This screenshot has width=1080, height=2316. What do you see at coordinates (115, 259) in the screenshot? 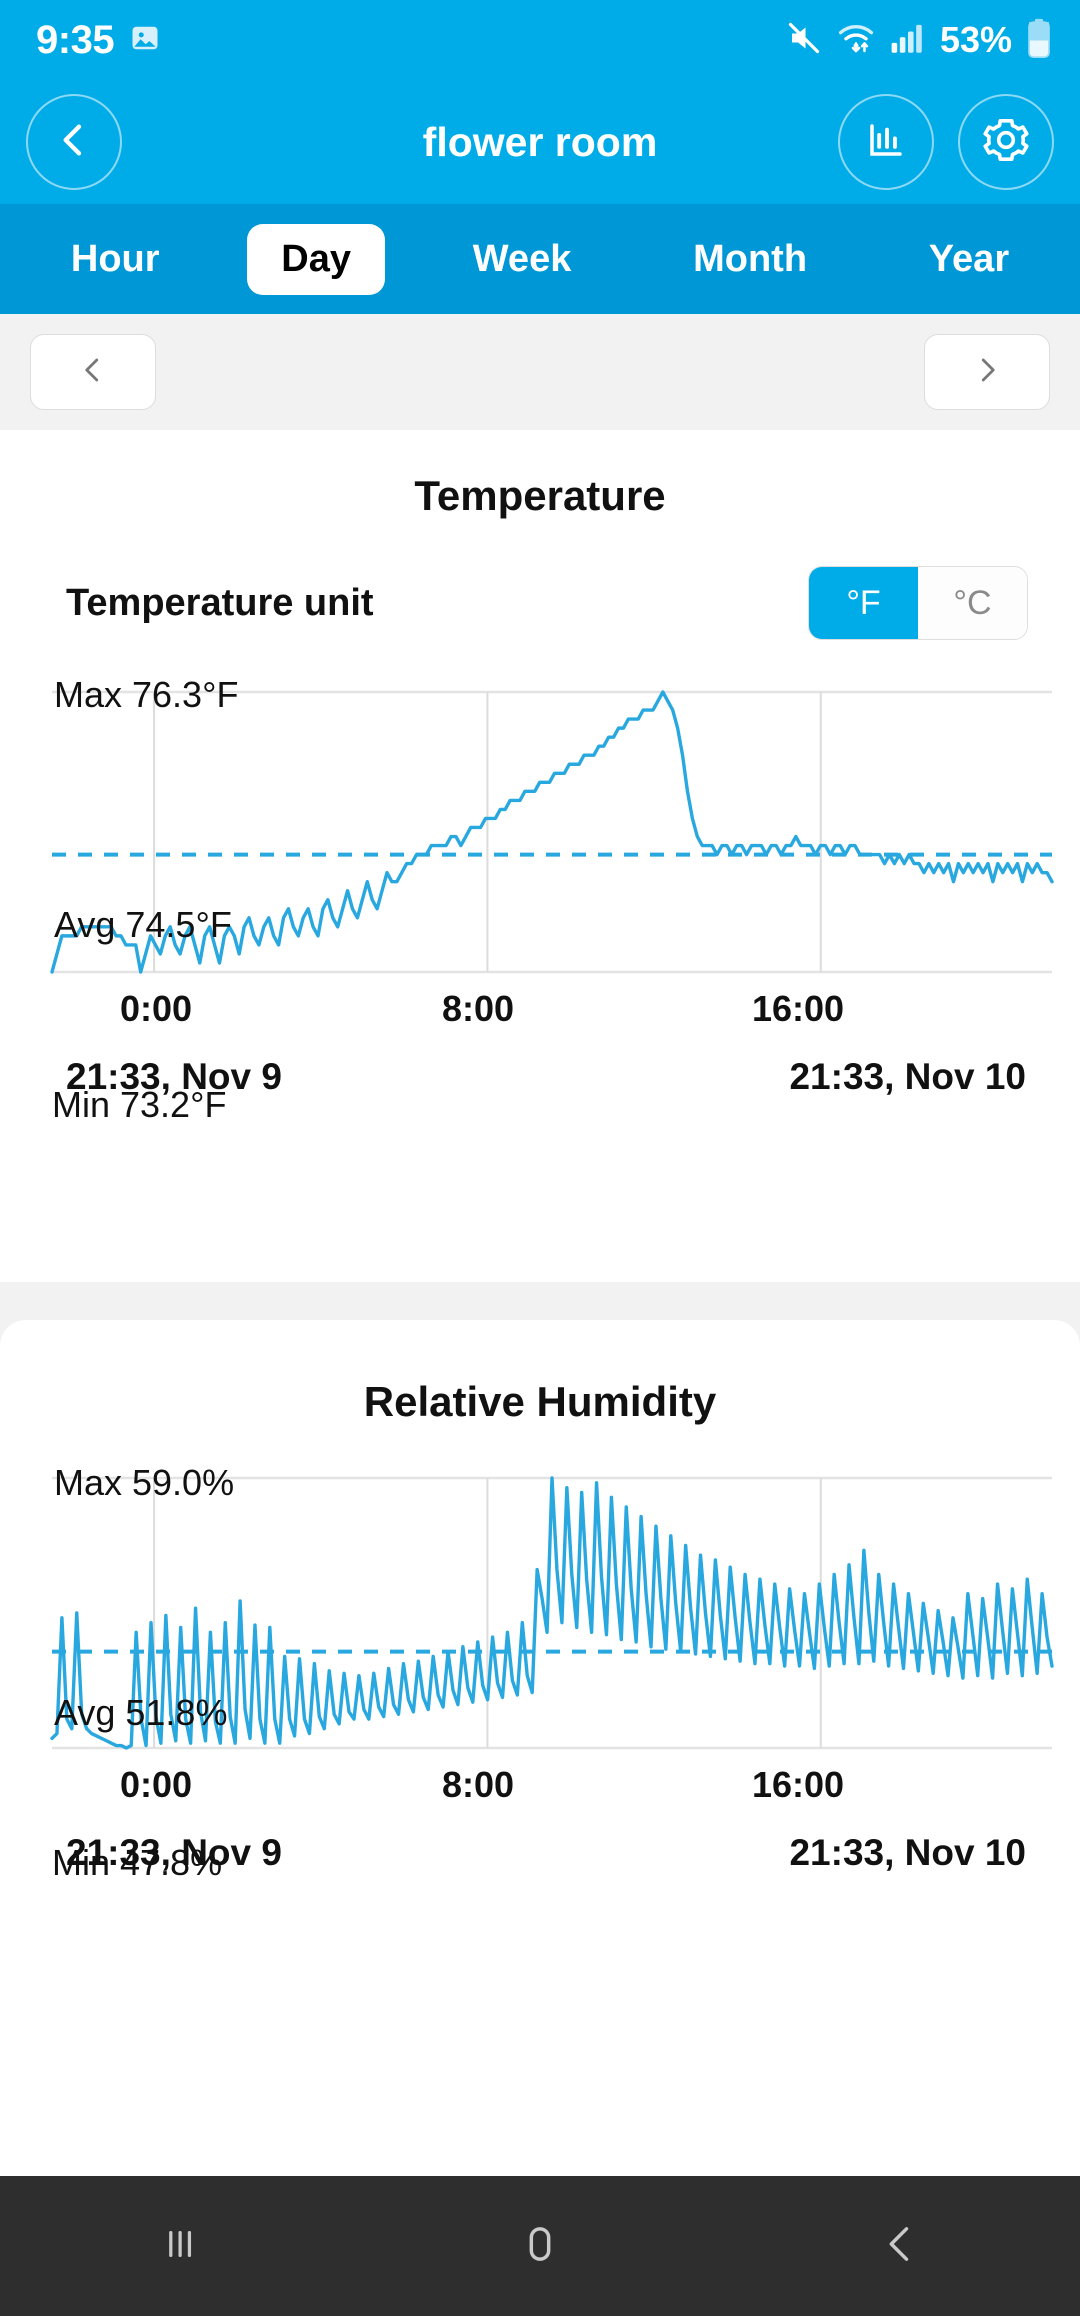
I see `tab-hour: Hour` at bounding box center [115, 259].